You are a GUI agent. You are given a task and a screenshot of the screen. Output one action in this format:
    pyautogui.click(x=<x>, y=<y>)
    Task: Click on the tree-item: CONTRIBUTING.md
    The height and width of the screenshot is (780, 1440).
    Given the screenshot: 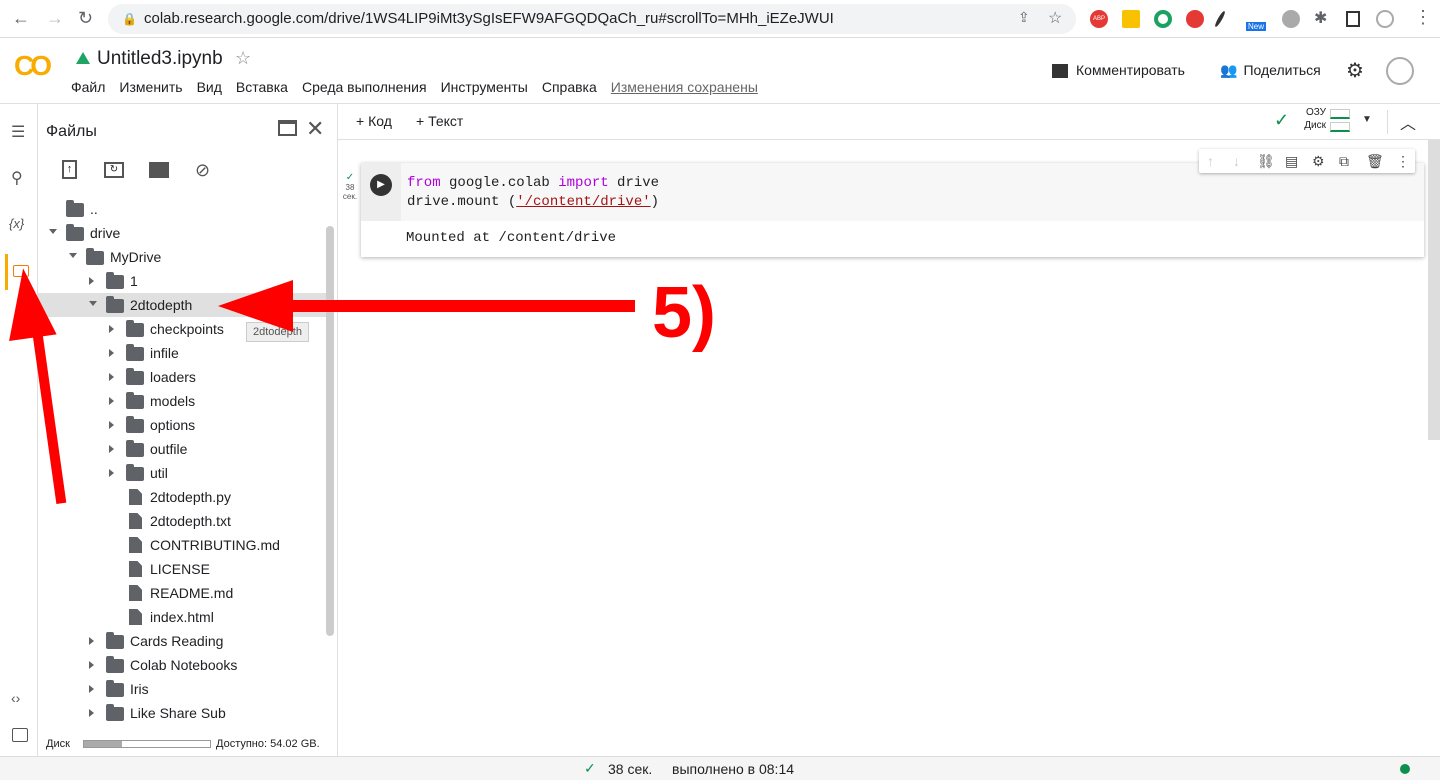 What is the action you would take?
    pyautogui.click(x=183, y=545)
    